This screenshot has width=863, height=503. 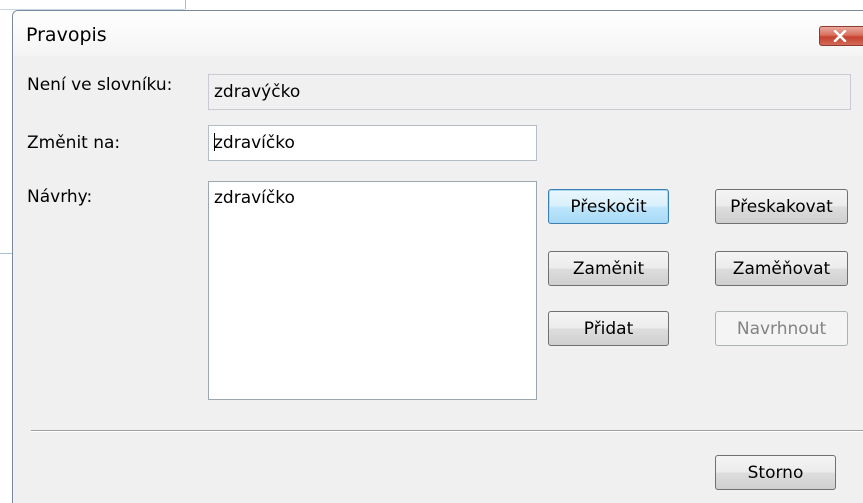 I want to click on background-window-divider, so click(x=185, y=4).